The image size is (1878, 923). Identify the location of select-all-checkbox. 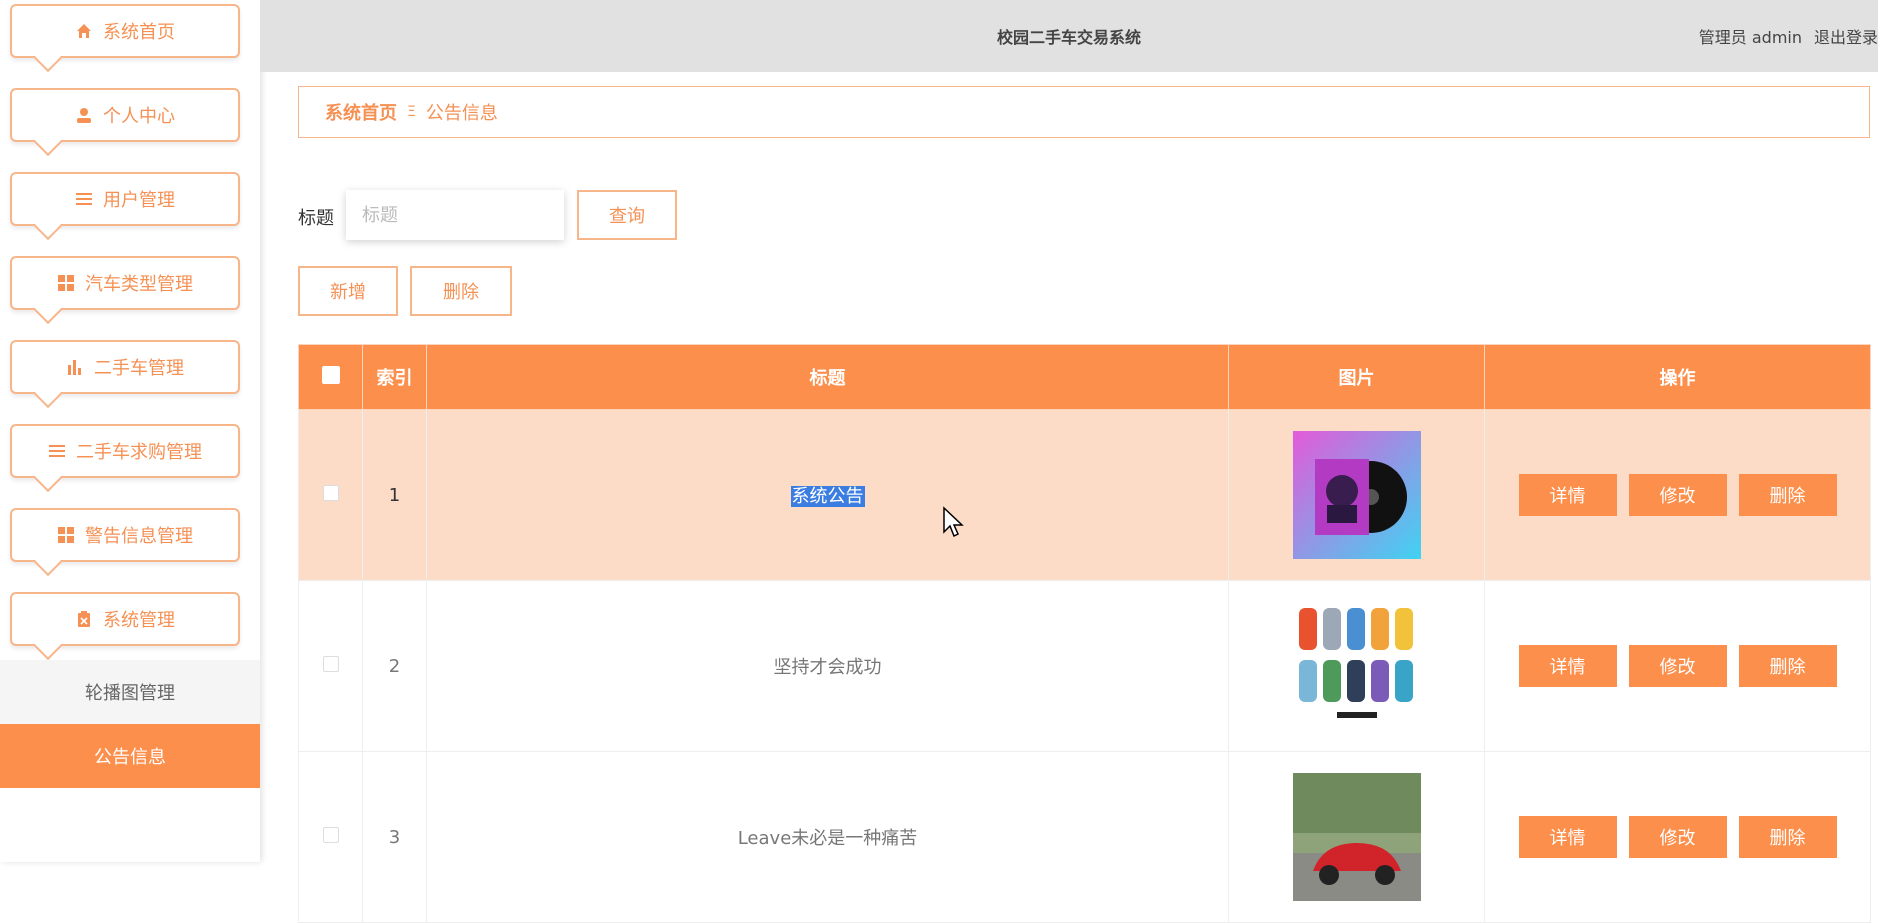
(330, 374).